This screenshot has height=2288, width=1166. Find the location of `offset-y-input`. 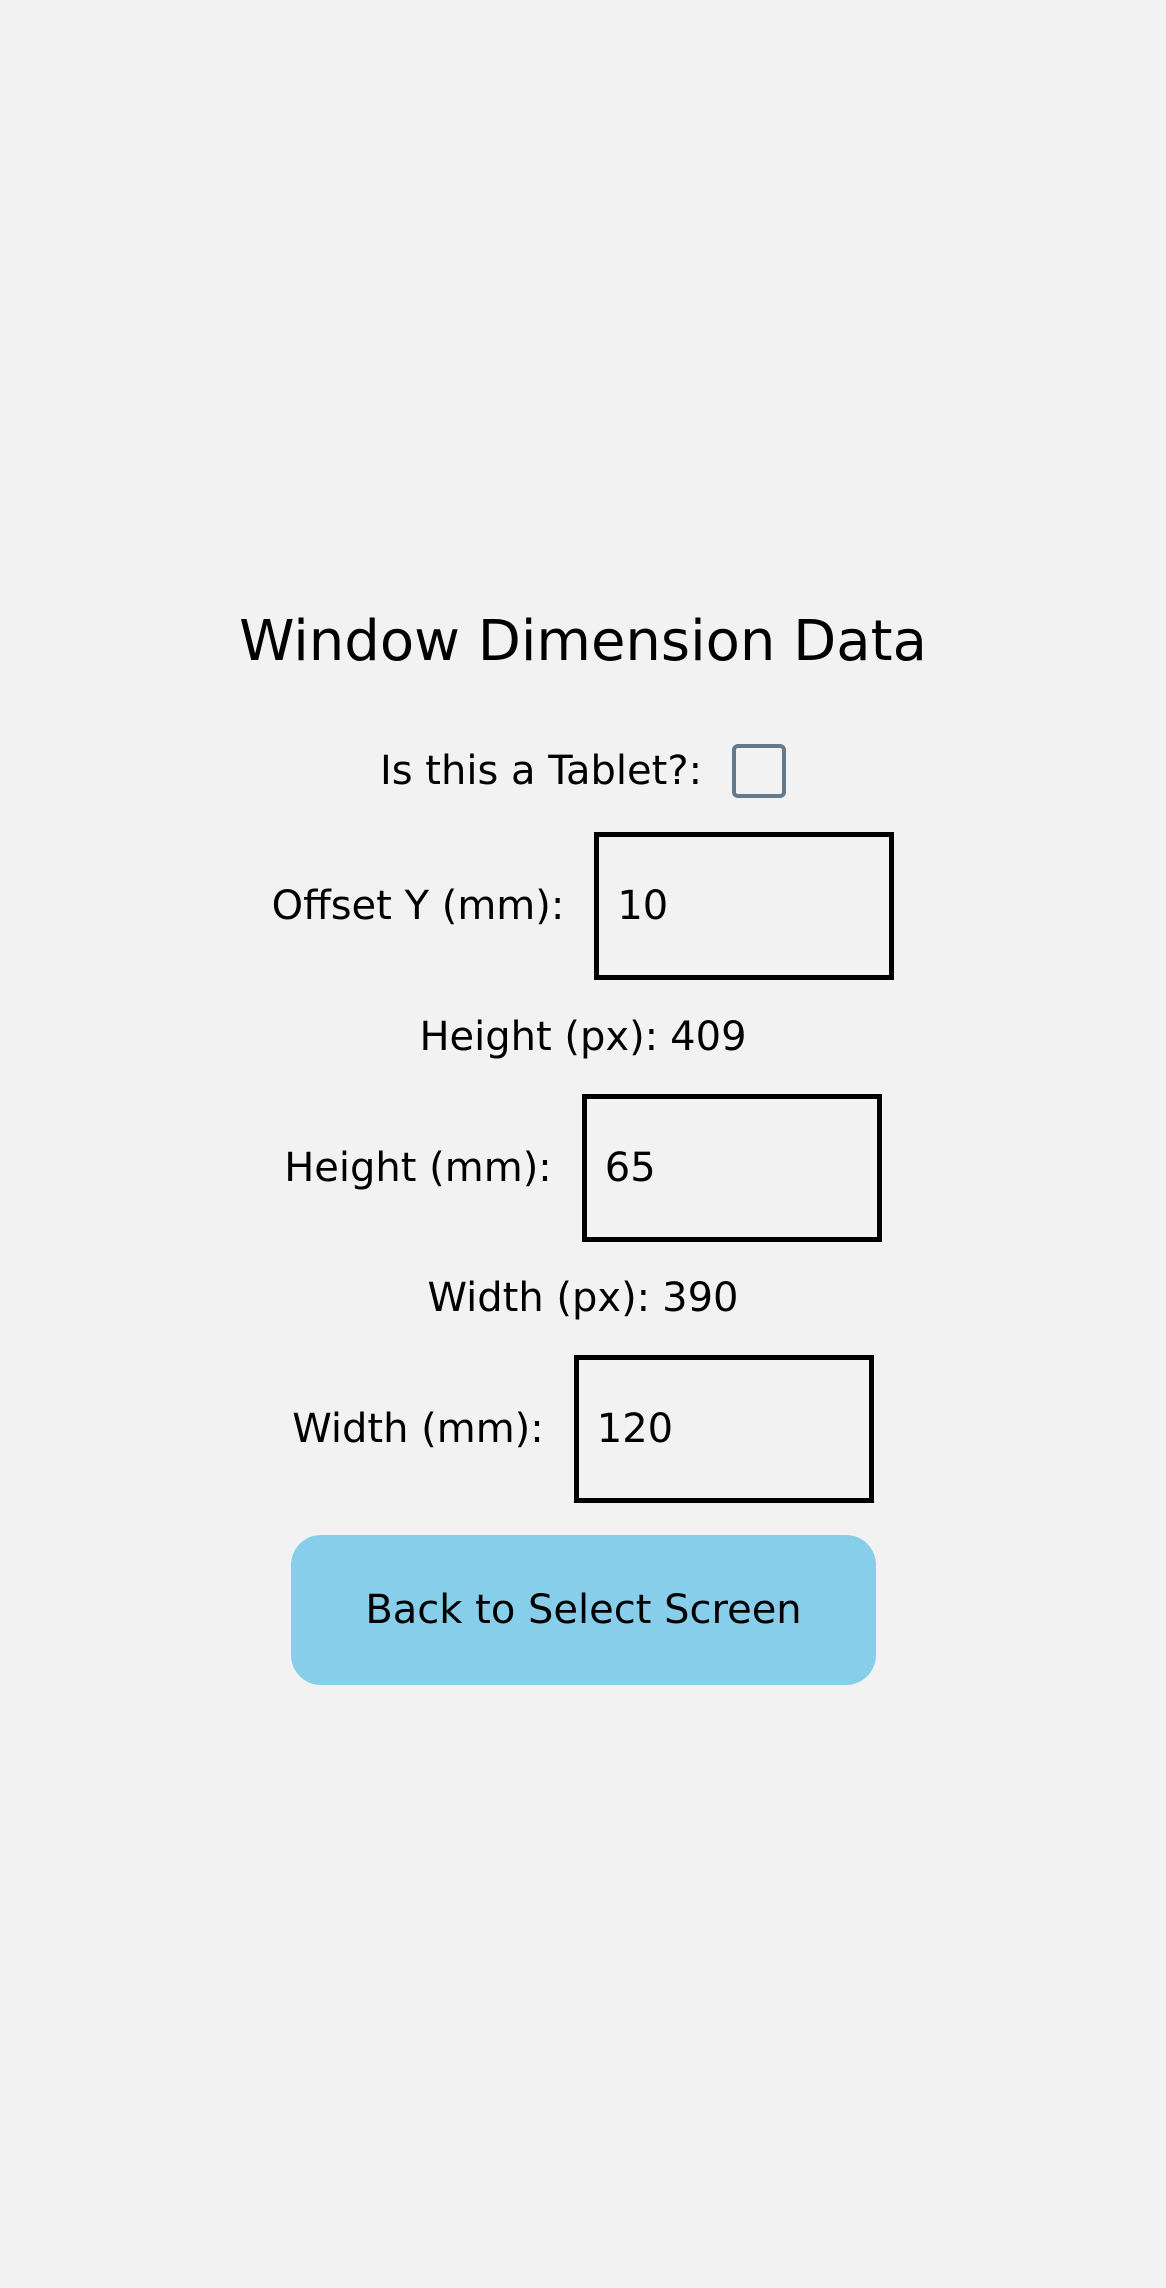

offset-y-input is located at coordinates (744, 906).